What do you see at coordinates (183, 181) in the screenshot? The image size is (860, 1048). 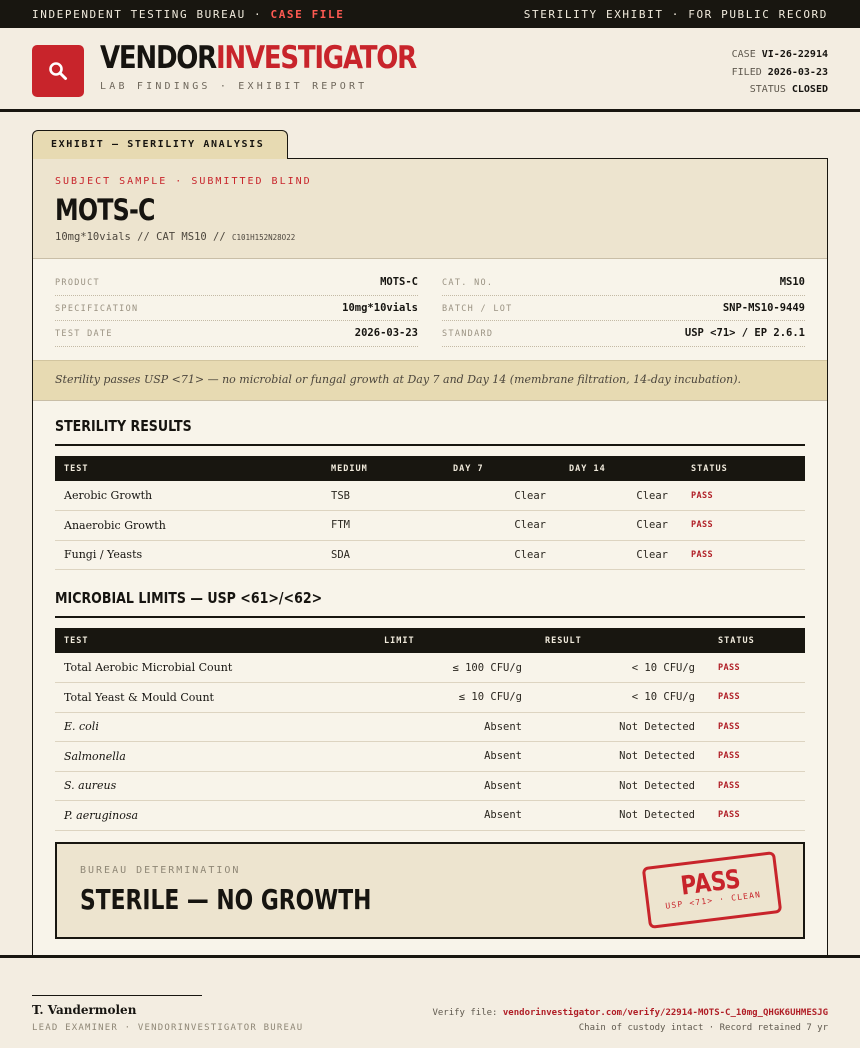 I see `subject-kicker: SUBJECT SAMPLE · SUBMITTED BLIND` at bounding box center [183, 181].